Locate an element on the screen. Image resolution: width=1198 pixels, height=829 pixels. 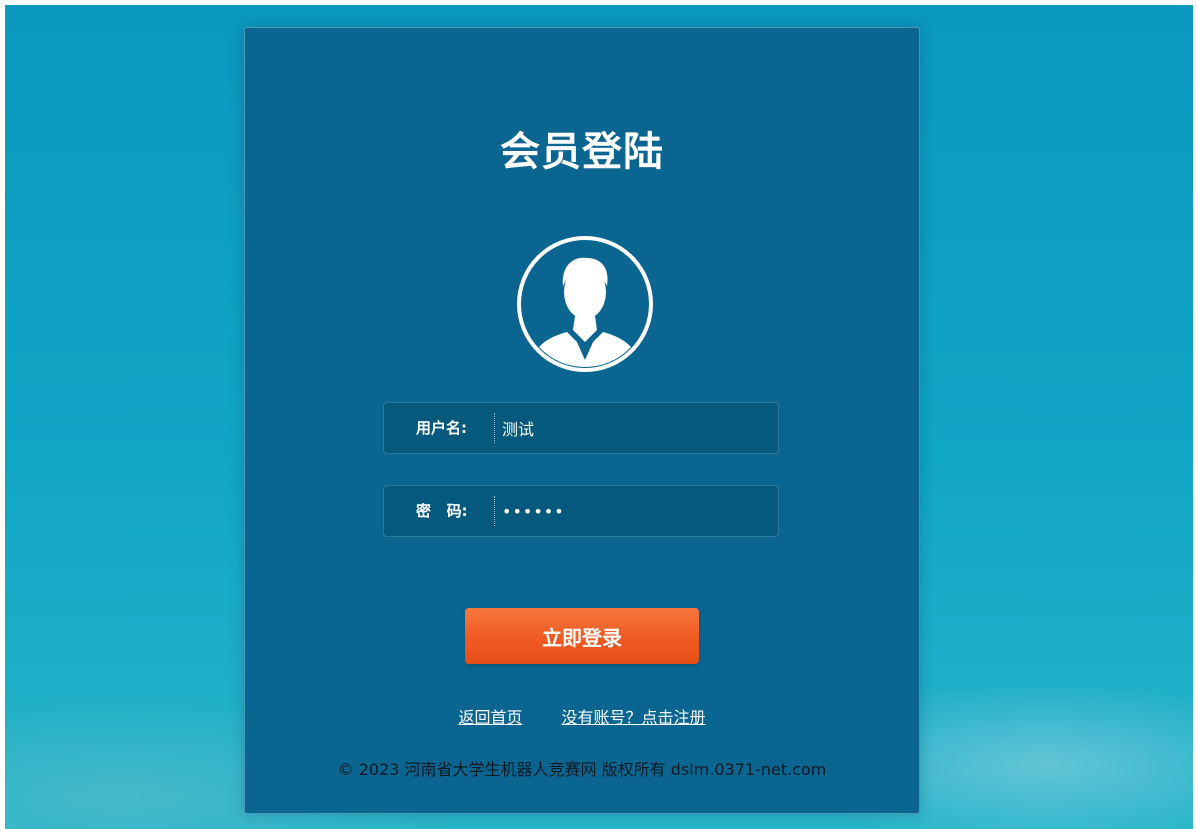
username-field: 用户名: is located at coordinates (581, 428).